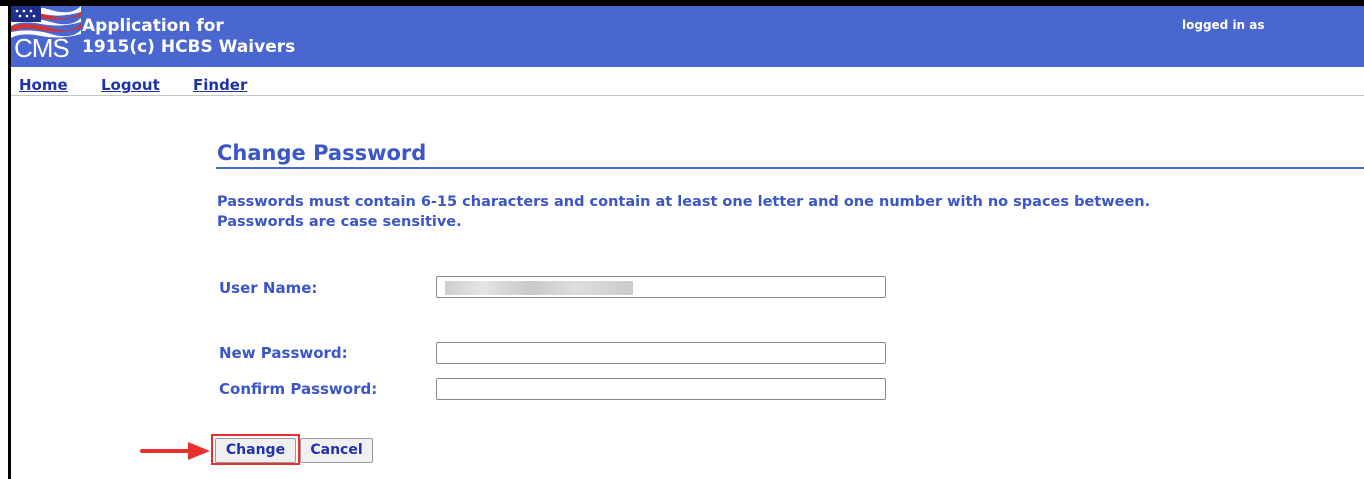  I want to click on cms-logo: CMS, so click(46, 36).